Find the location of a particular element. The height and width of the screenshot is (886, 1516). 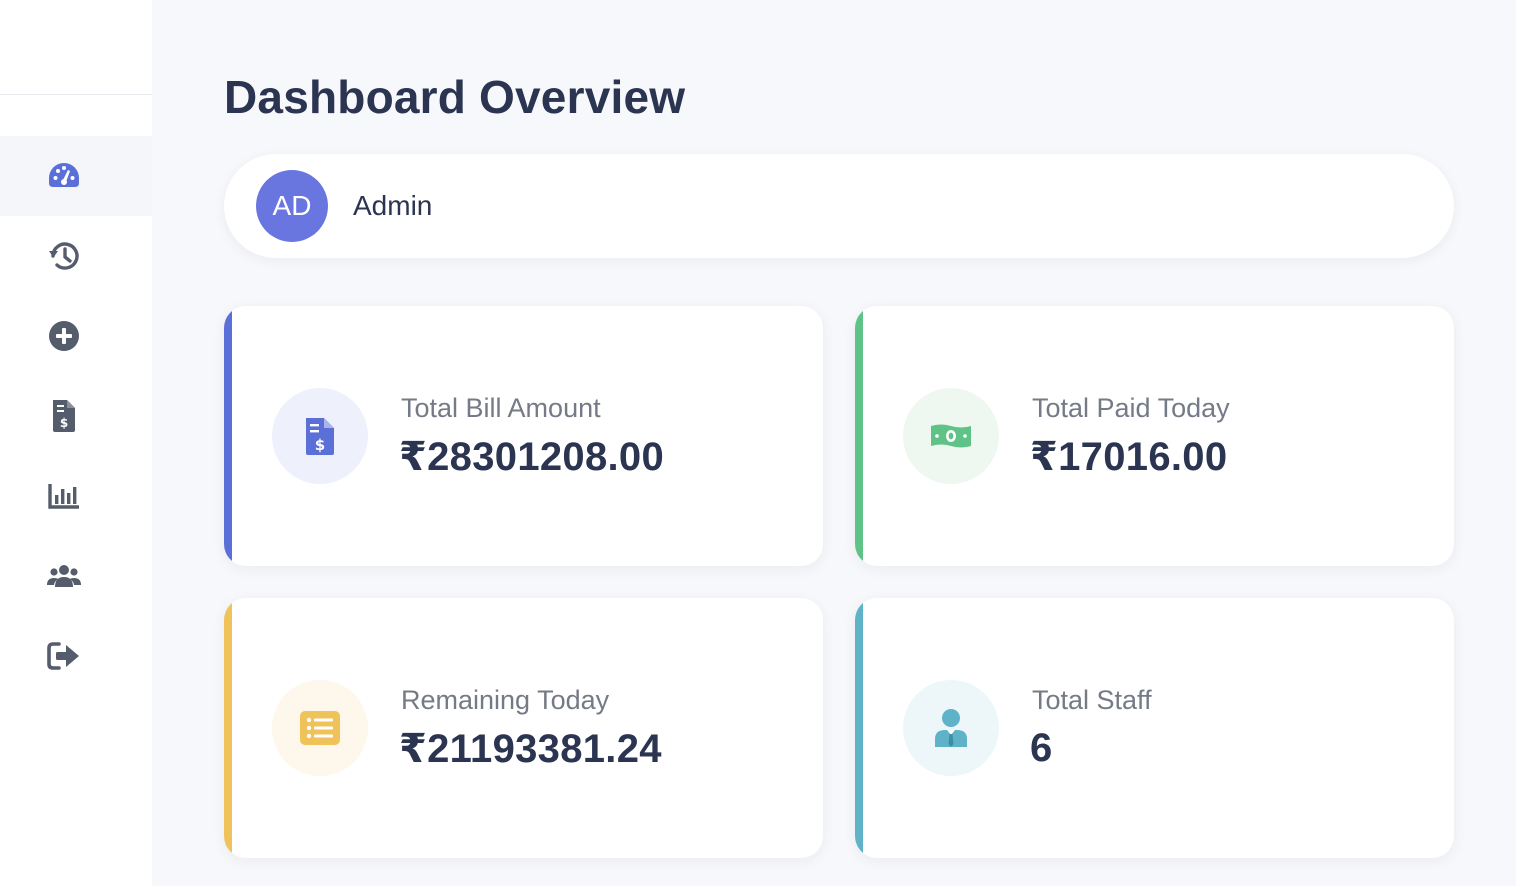

card-label: Total Staff is located at coordinates (1092, 700).